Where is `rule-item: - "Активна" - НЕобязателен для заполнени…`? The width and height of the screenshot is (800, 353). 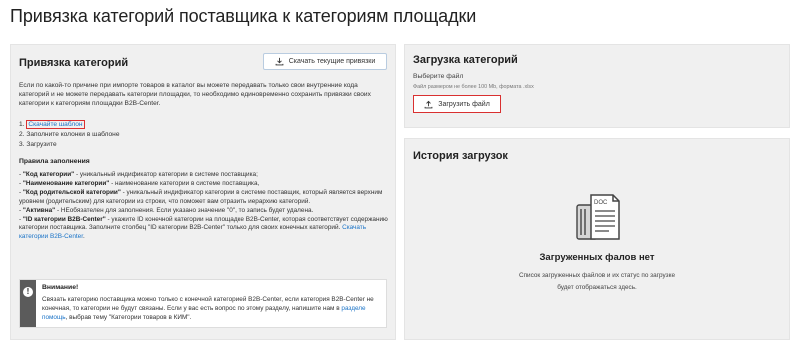
rule-item: - "Активна" - НЕобязателен для заполнени… is located at coordinates (166, 210).